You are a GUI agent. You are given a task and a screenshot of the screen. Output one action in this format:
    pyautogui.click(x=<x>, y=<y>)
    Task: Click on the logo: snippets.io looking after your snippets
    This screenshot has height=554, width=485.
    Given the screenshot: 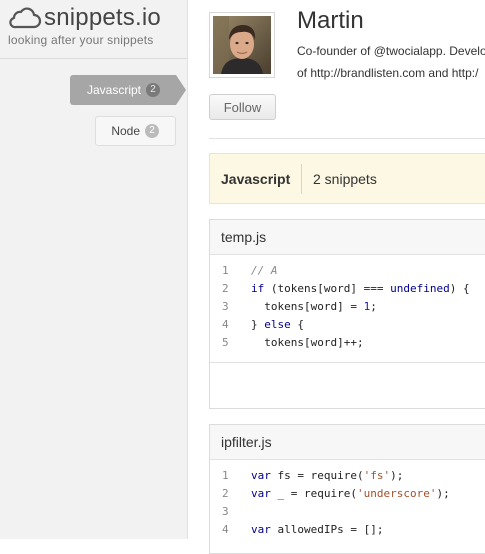 What is the action you would take?
    pyautogui.click(x=84, y=25)
    